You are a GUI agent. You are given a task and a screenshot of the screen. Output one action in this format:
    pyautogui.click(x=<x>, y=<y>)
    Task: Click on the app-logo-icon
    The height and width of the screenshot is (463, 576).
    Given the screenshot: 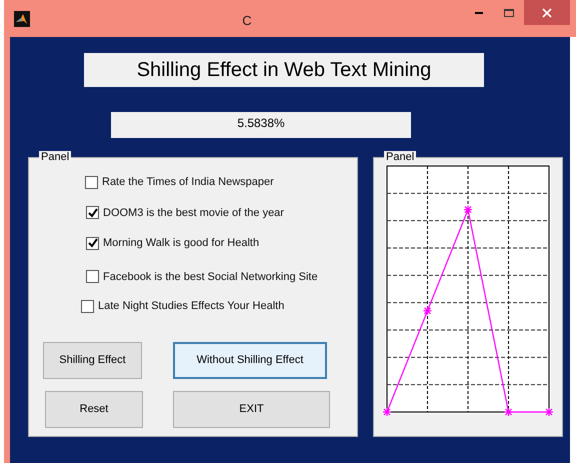 What is the action you would take?
    pyautogui.click(x=22, y=18)
    